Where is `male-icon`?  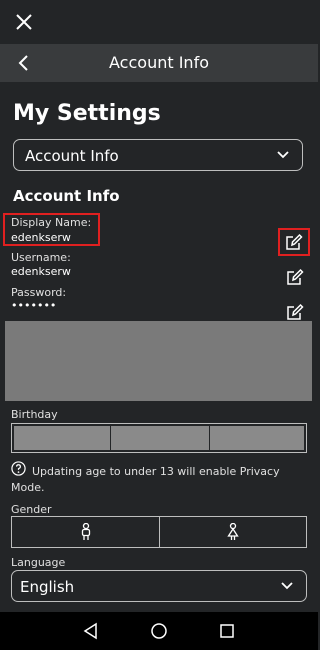
male-icon is located at coordinates (85, 531).